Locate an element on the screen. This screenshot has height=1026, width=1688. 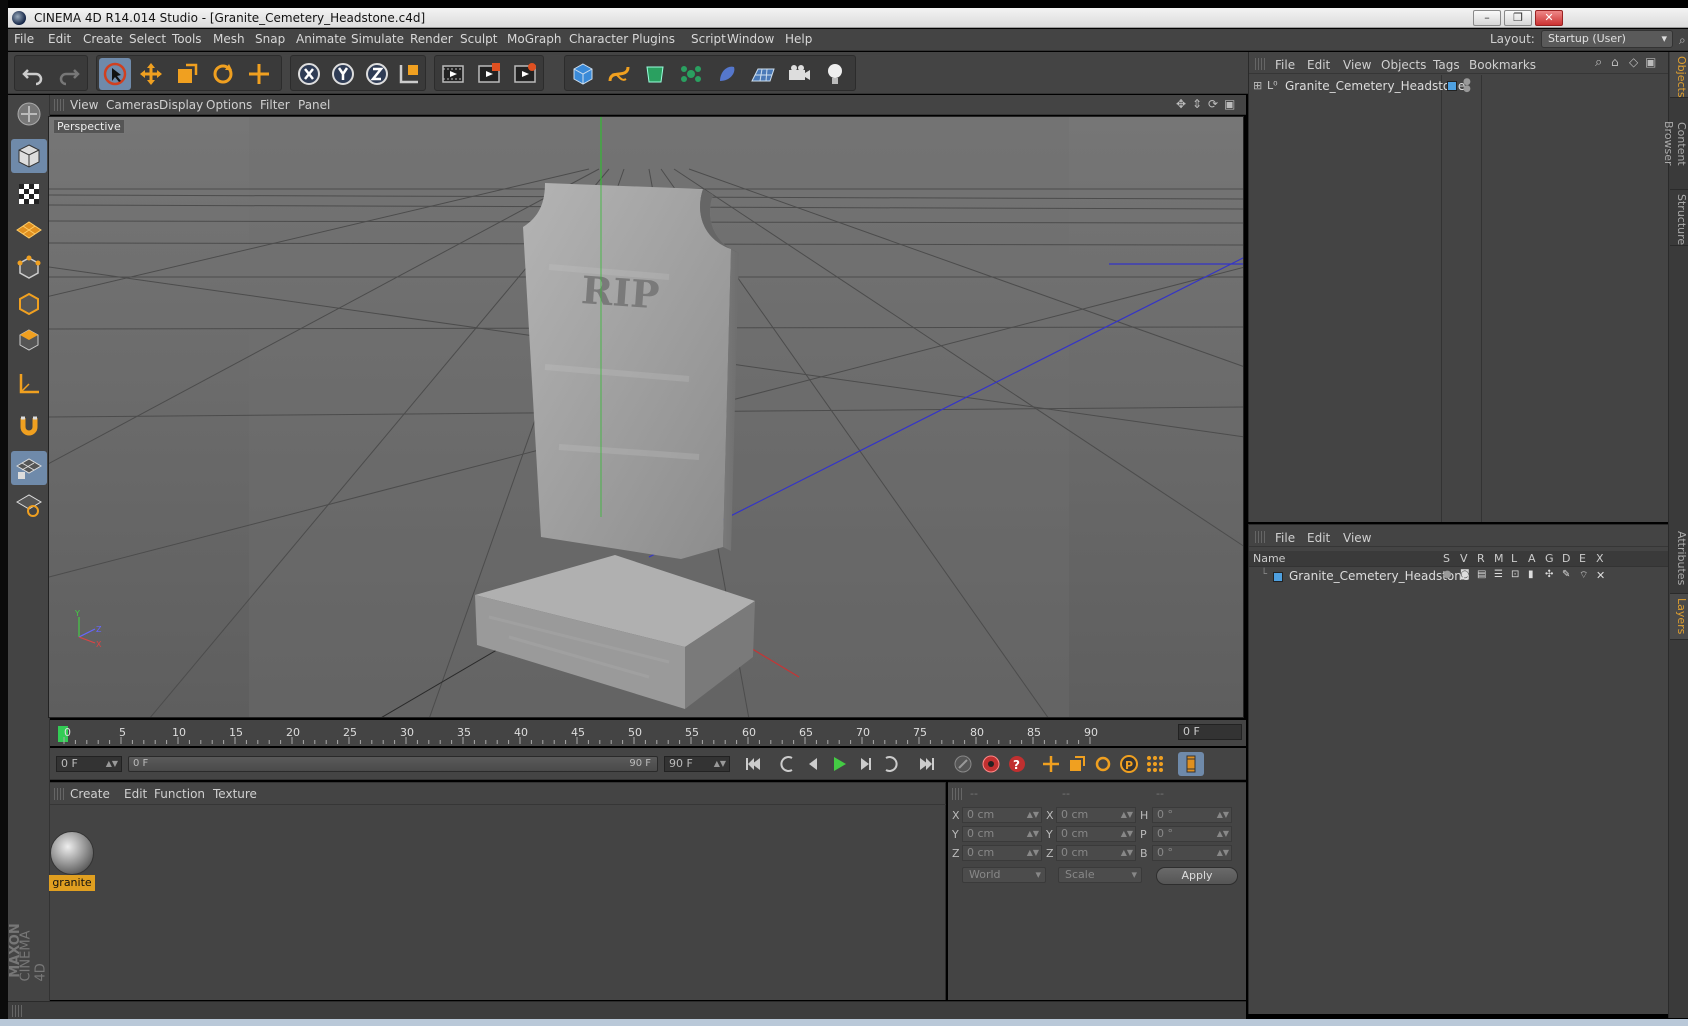
solo-toggle-icon: ● is located at coordinates (1447, 574).